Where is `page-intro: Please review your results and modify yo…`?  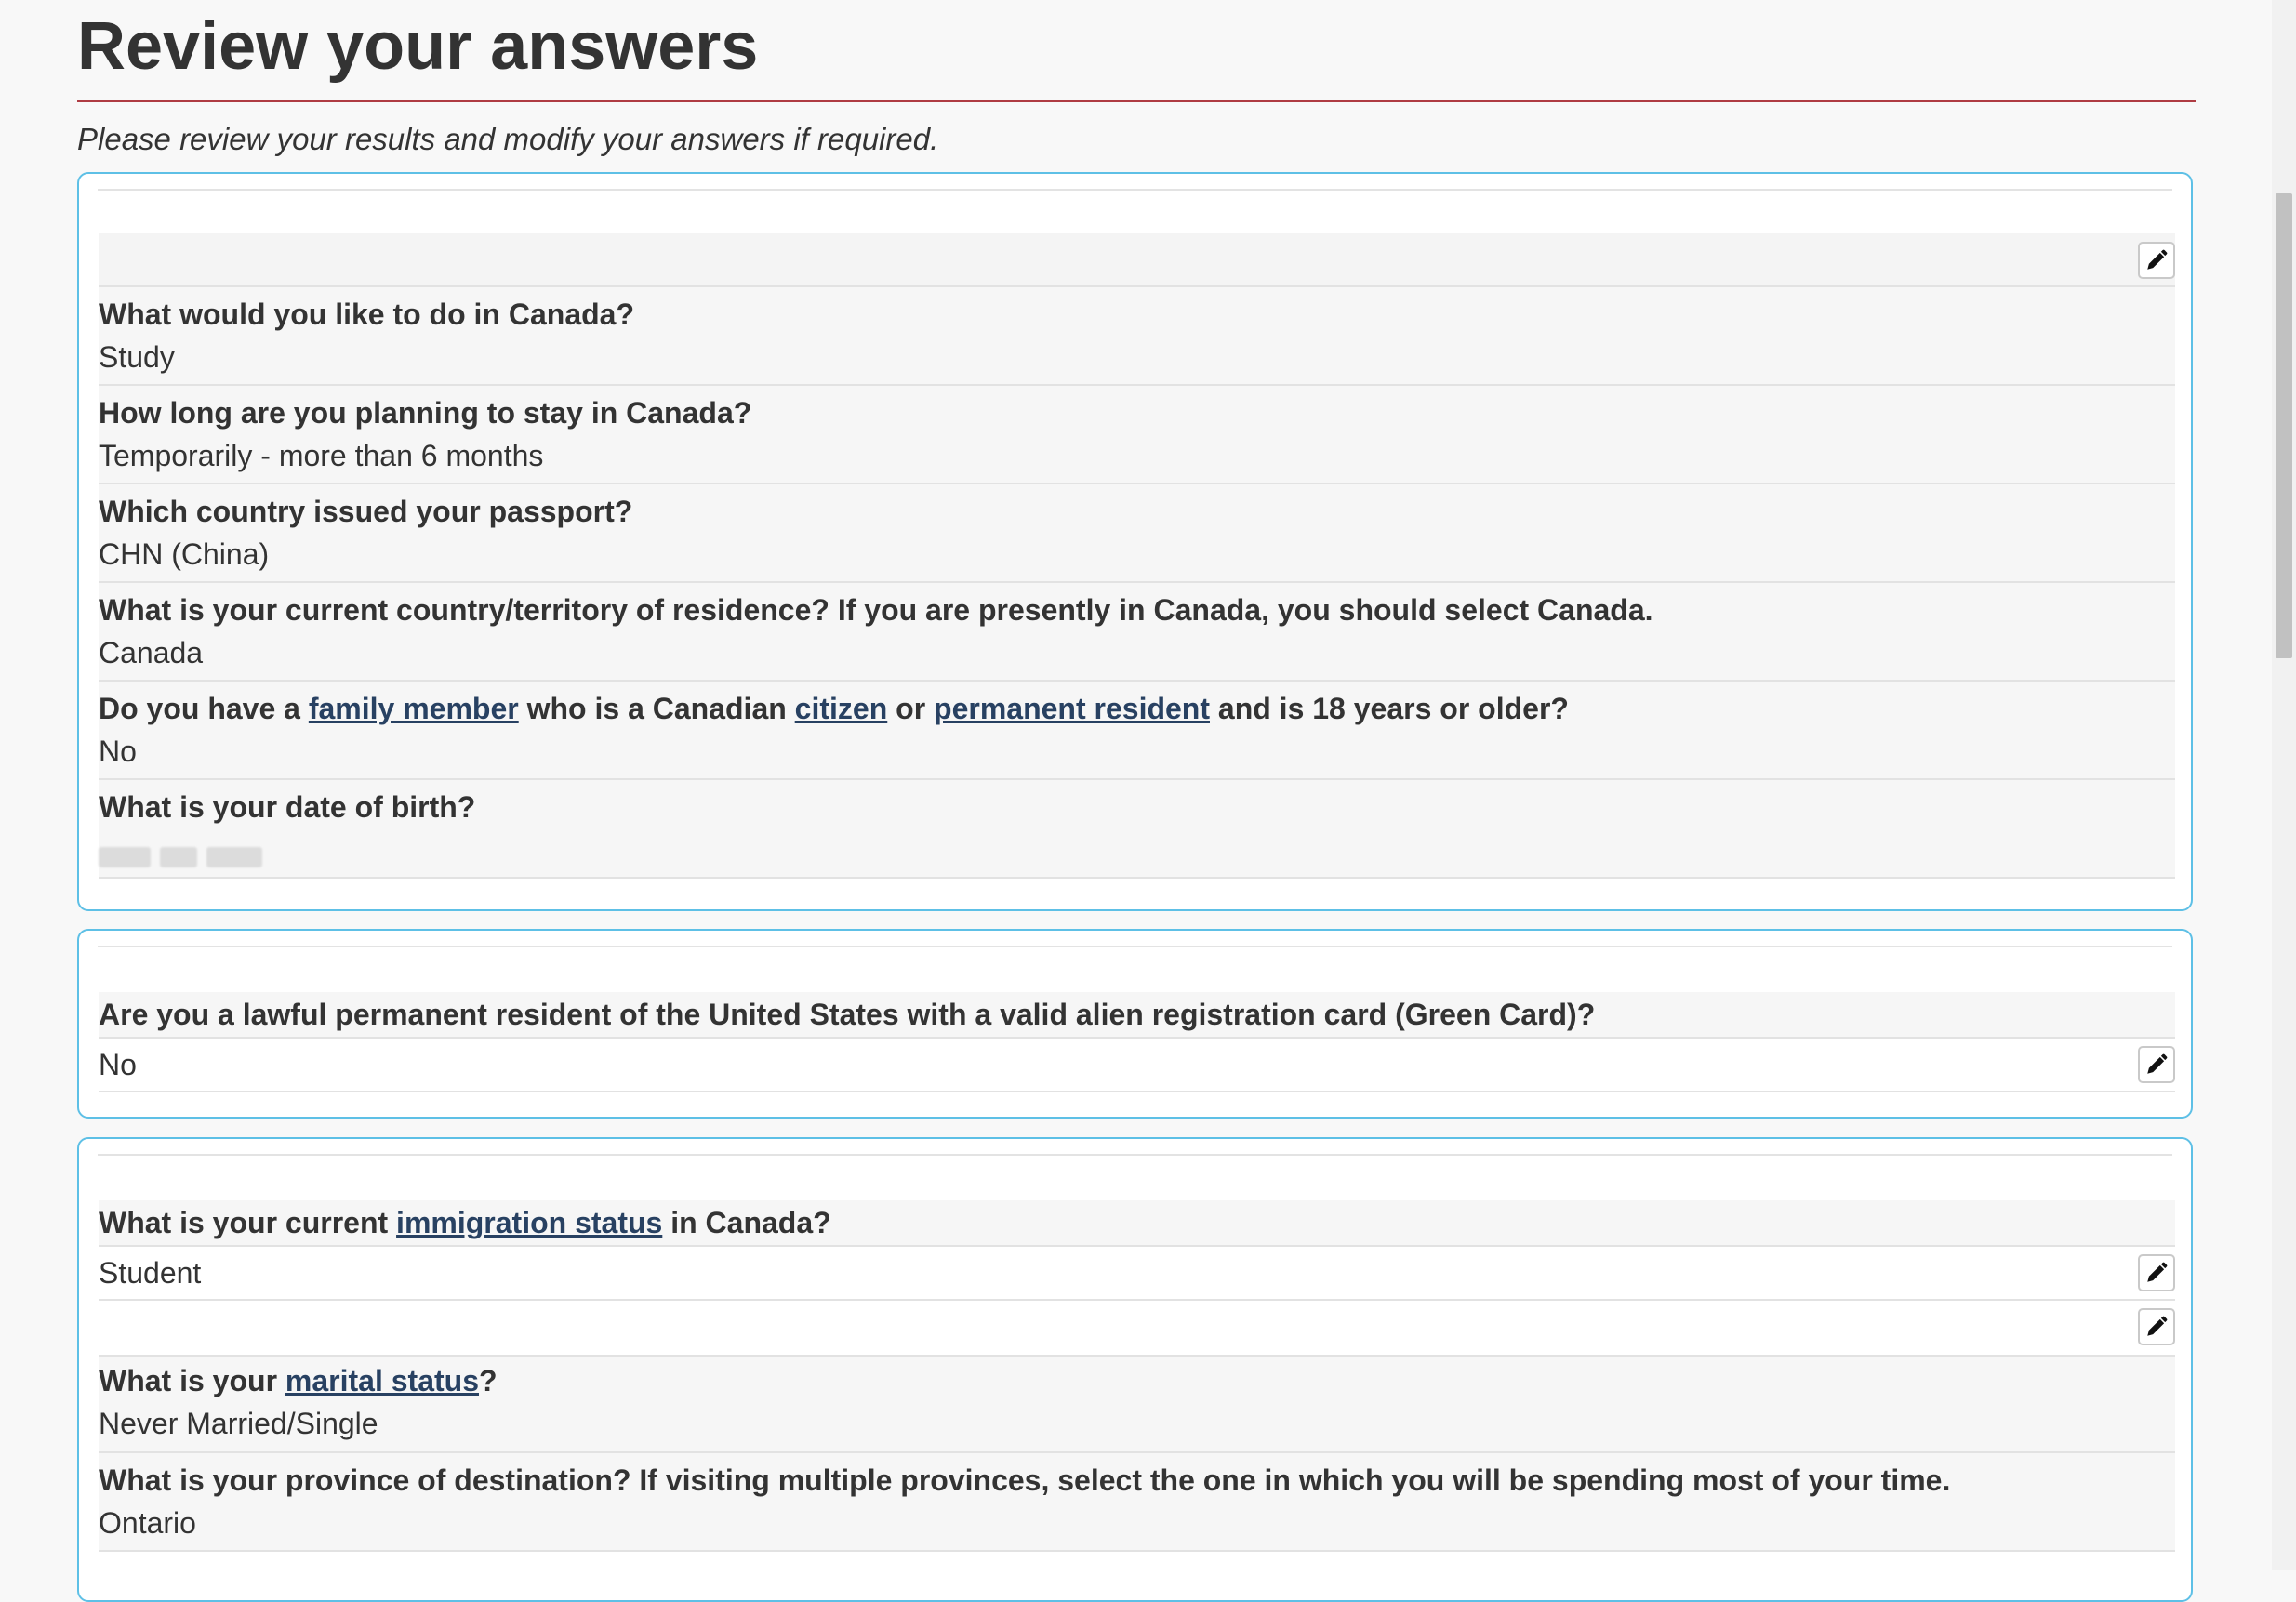
page-intro: Please review your results and modify yo… is located at coordinates (508, 139).